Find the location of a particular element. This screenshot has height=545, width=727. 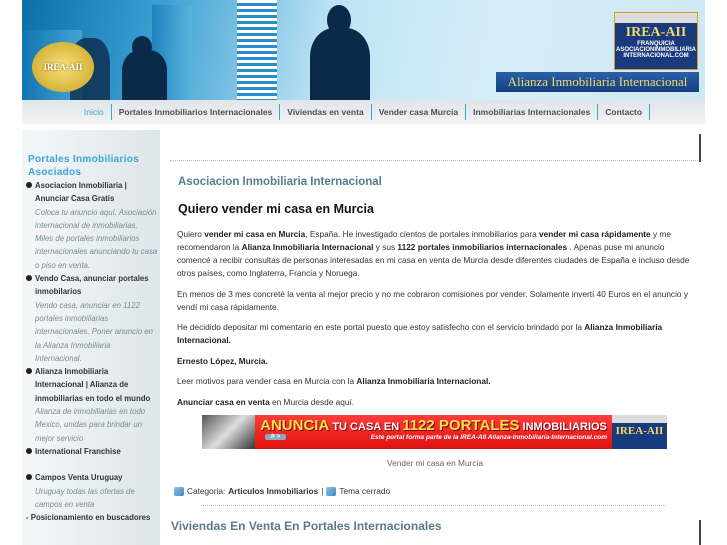

banner-logo: IREA-AII is located at coordinates (639, 432).